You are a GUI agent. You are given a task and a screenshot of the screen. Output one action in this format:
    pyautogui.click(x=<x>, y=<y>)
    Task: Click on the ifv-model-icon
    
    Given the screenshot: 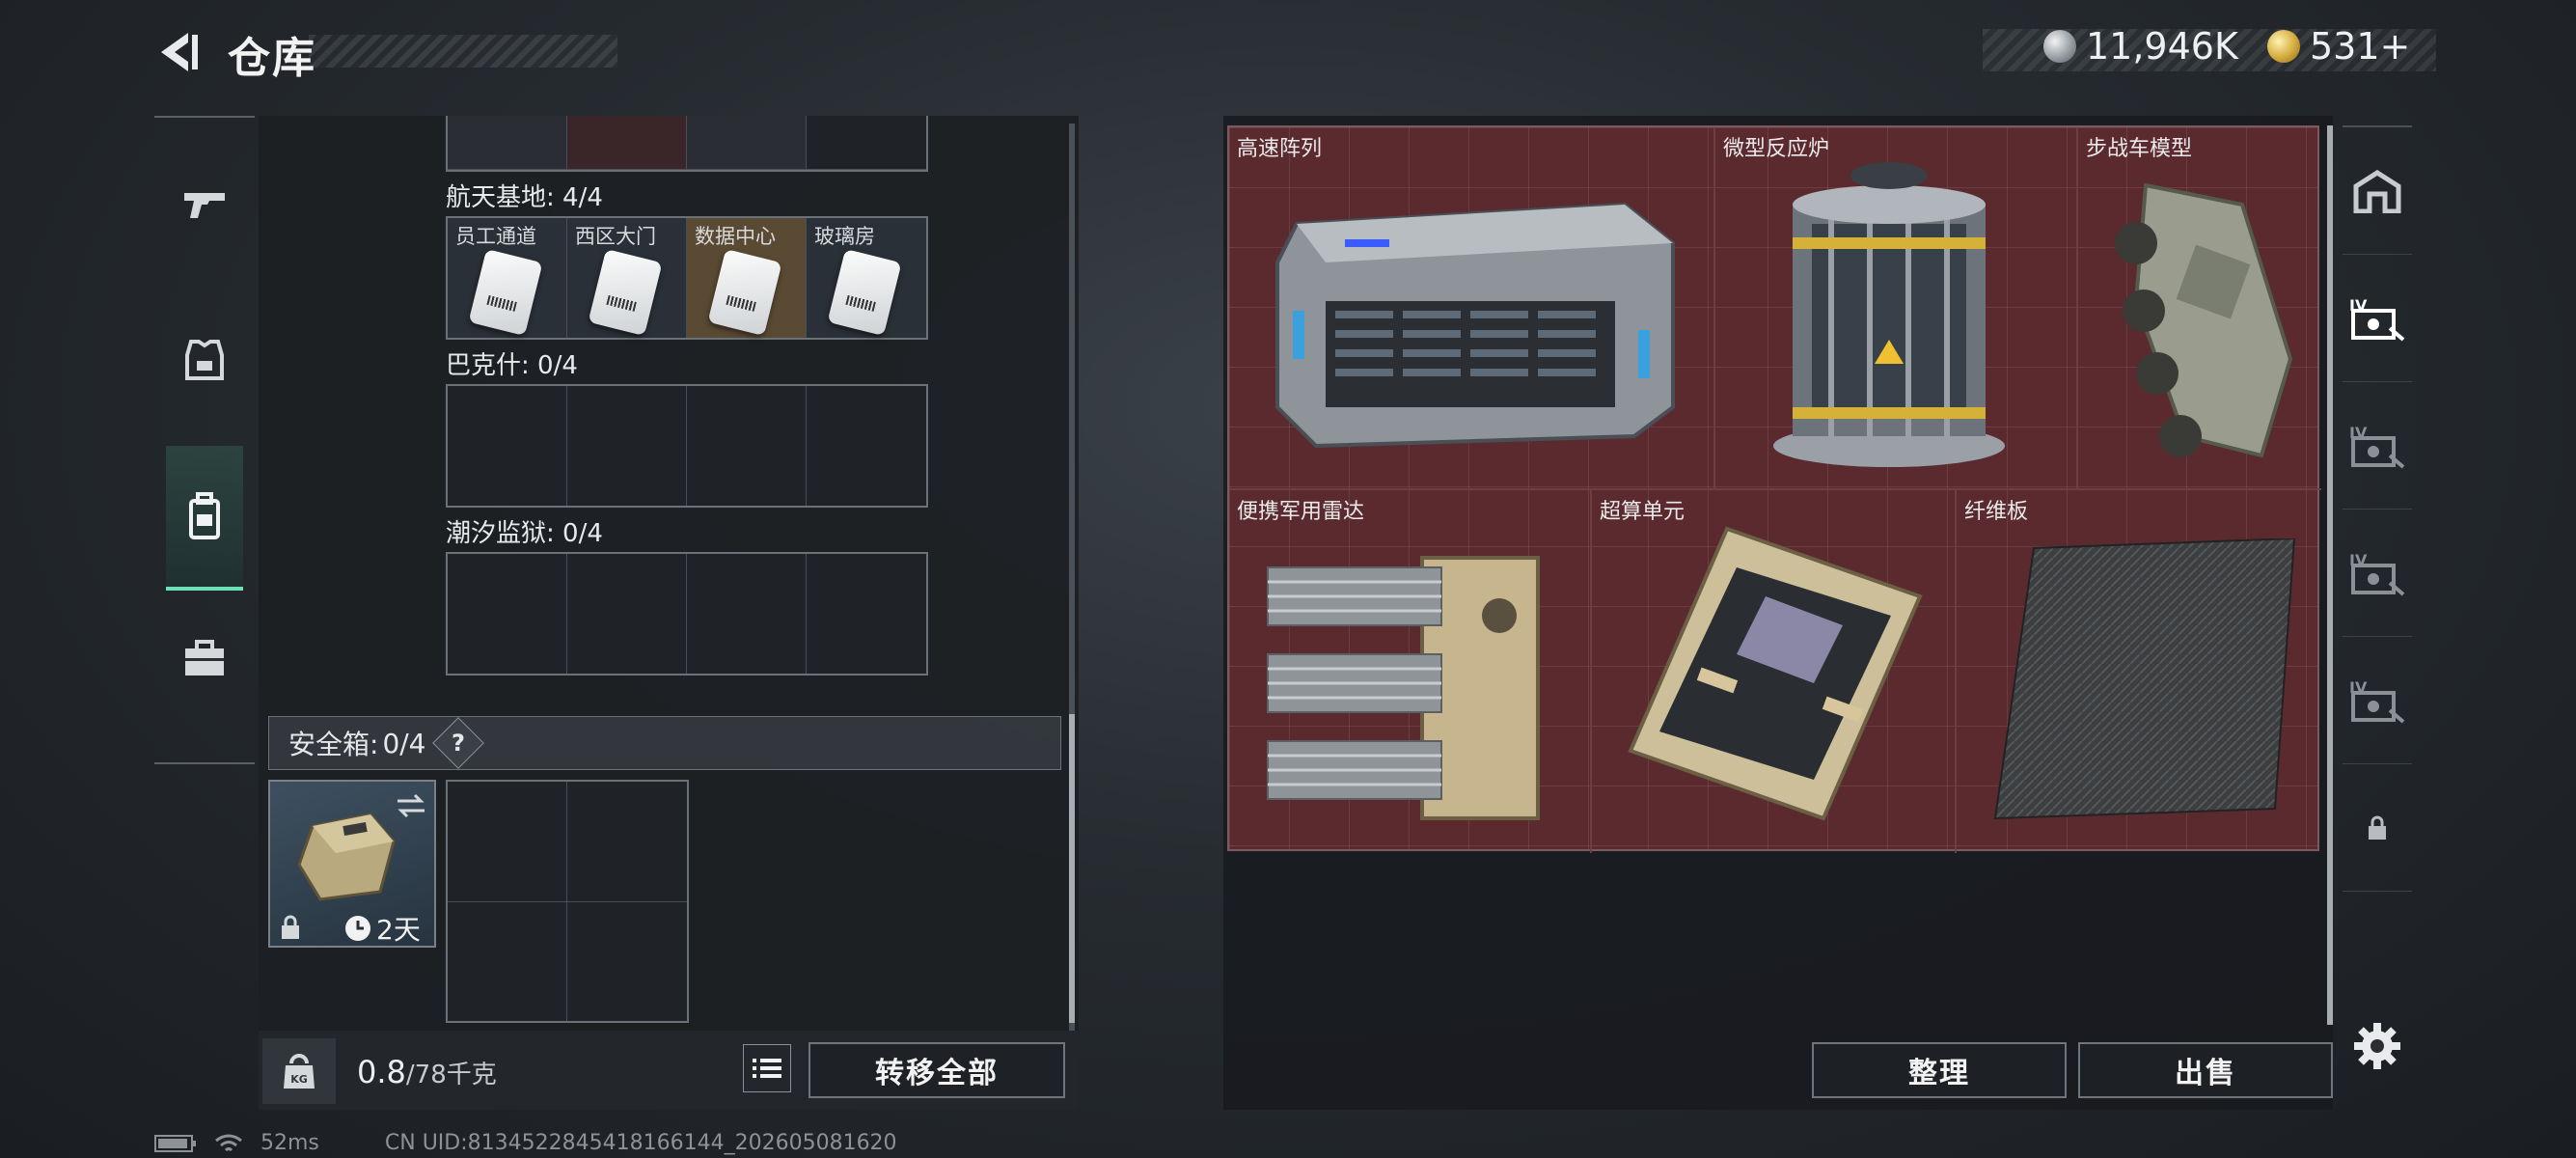 What is the action you would take?
    pyautogui.click(x=2204, y=320)
    